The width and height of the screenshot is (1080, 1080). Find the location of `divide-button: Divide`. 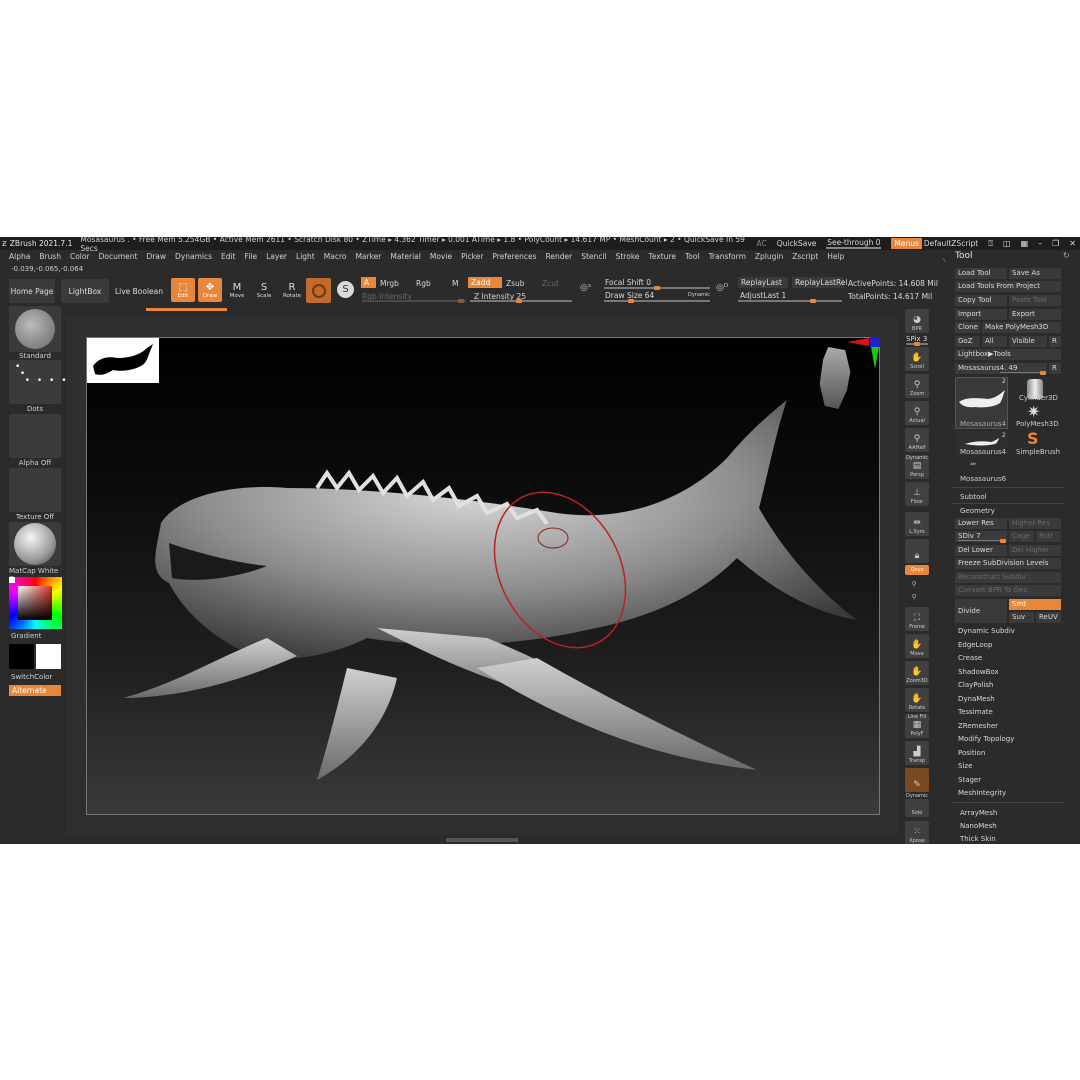

divide-button: Divide is located at coordinates (981, 611).